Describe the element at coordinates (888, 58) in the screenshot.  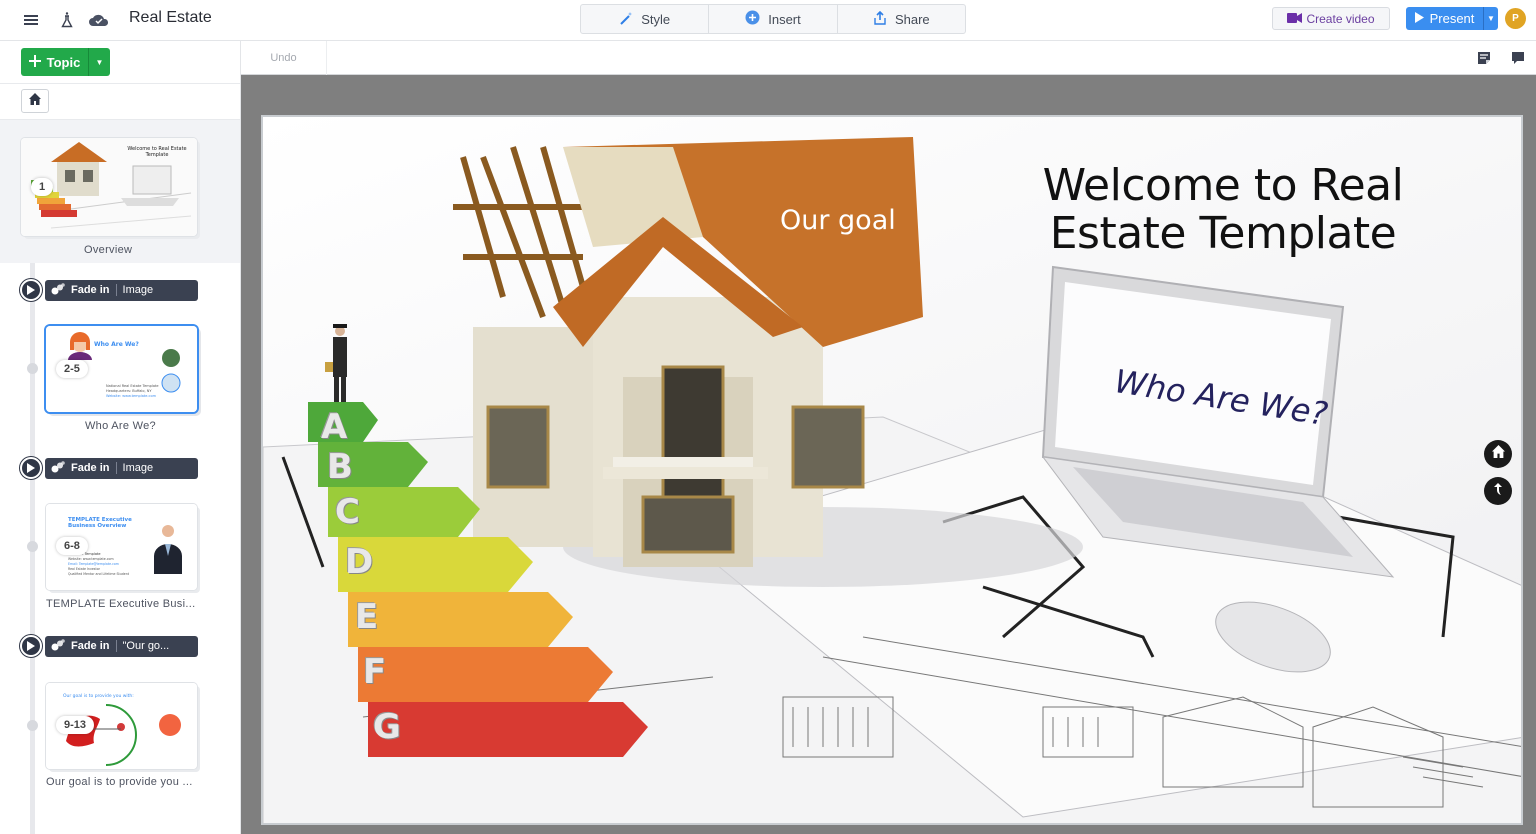
I see `canvas-toolbar: Undo` at that location.